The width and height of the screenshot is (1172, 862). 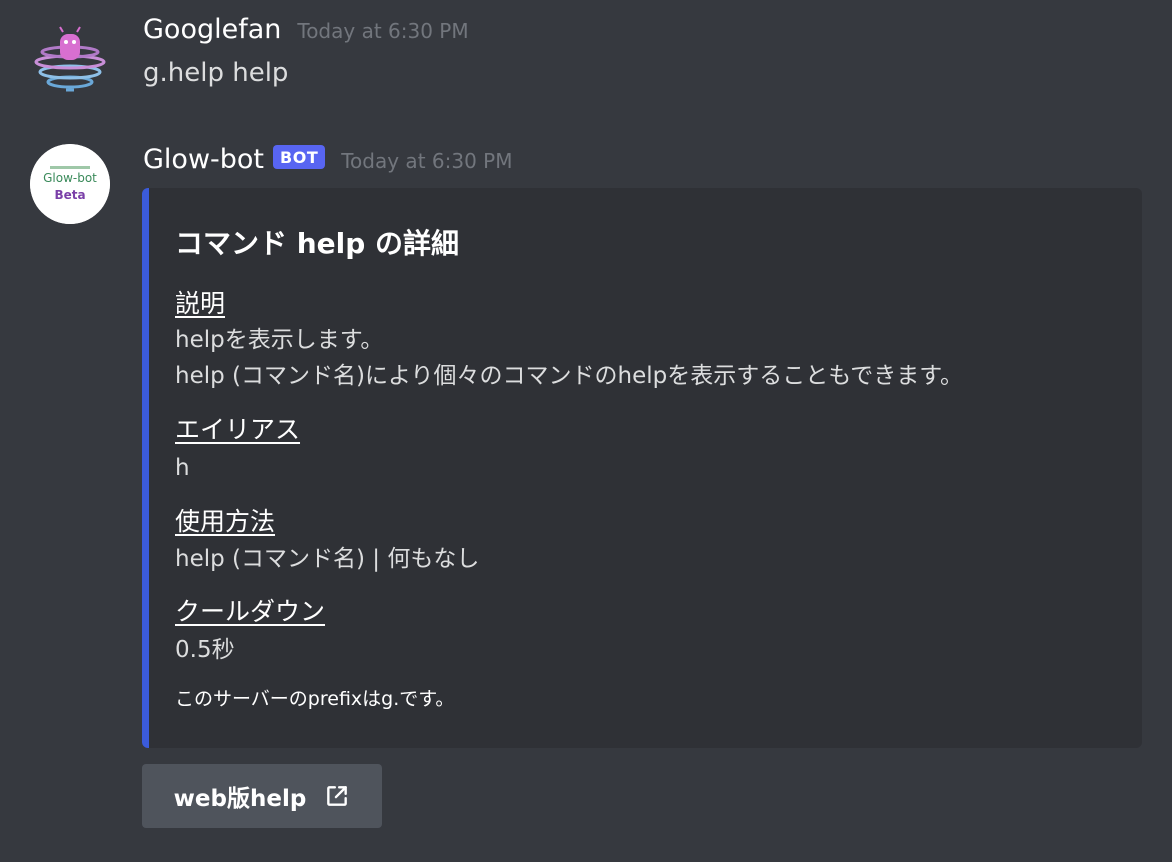 What do you see at coordinates (182, 468) in the screenshot?
I see `field-value-aliases: h` at bounding box center [182, 468].